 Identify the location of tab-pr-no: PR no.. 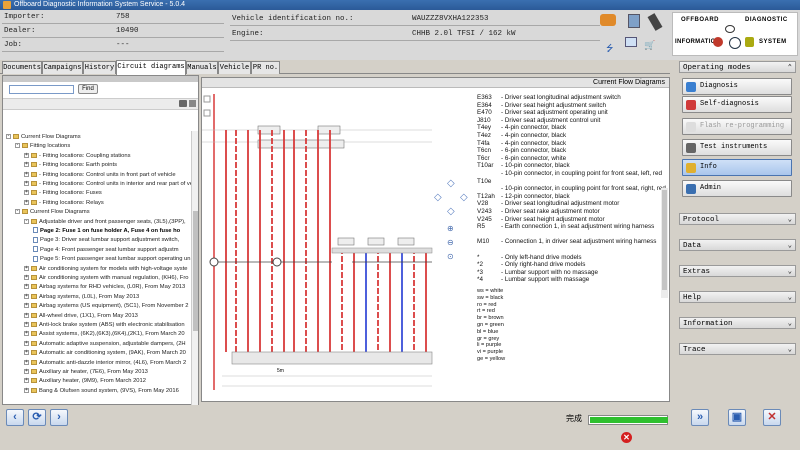
(265, 67).